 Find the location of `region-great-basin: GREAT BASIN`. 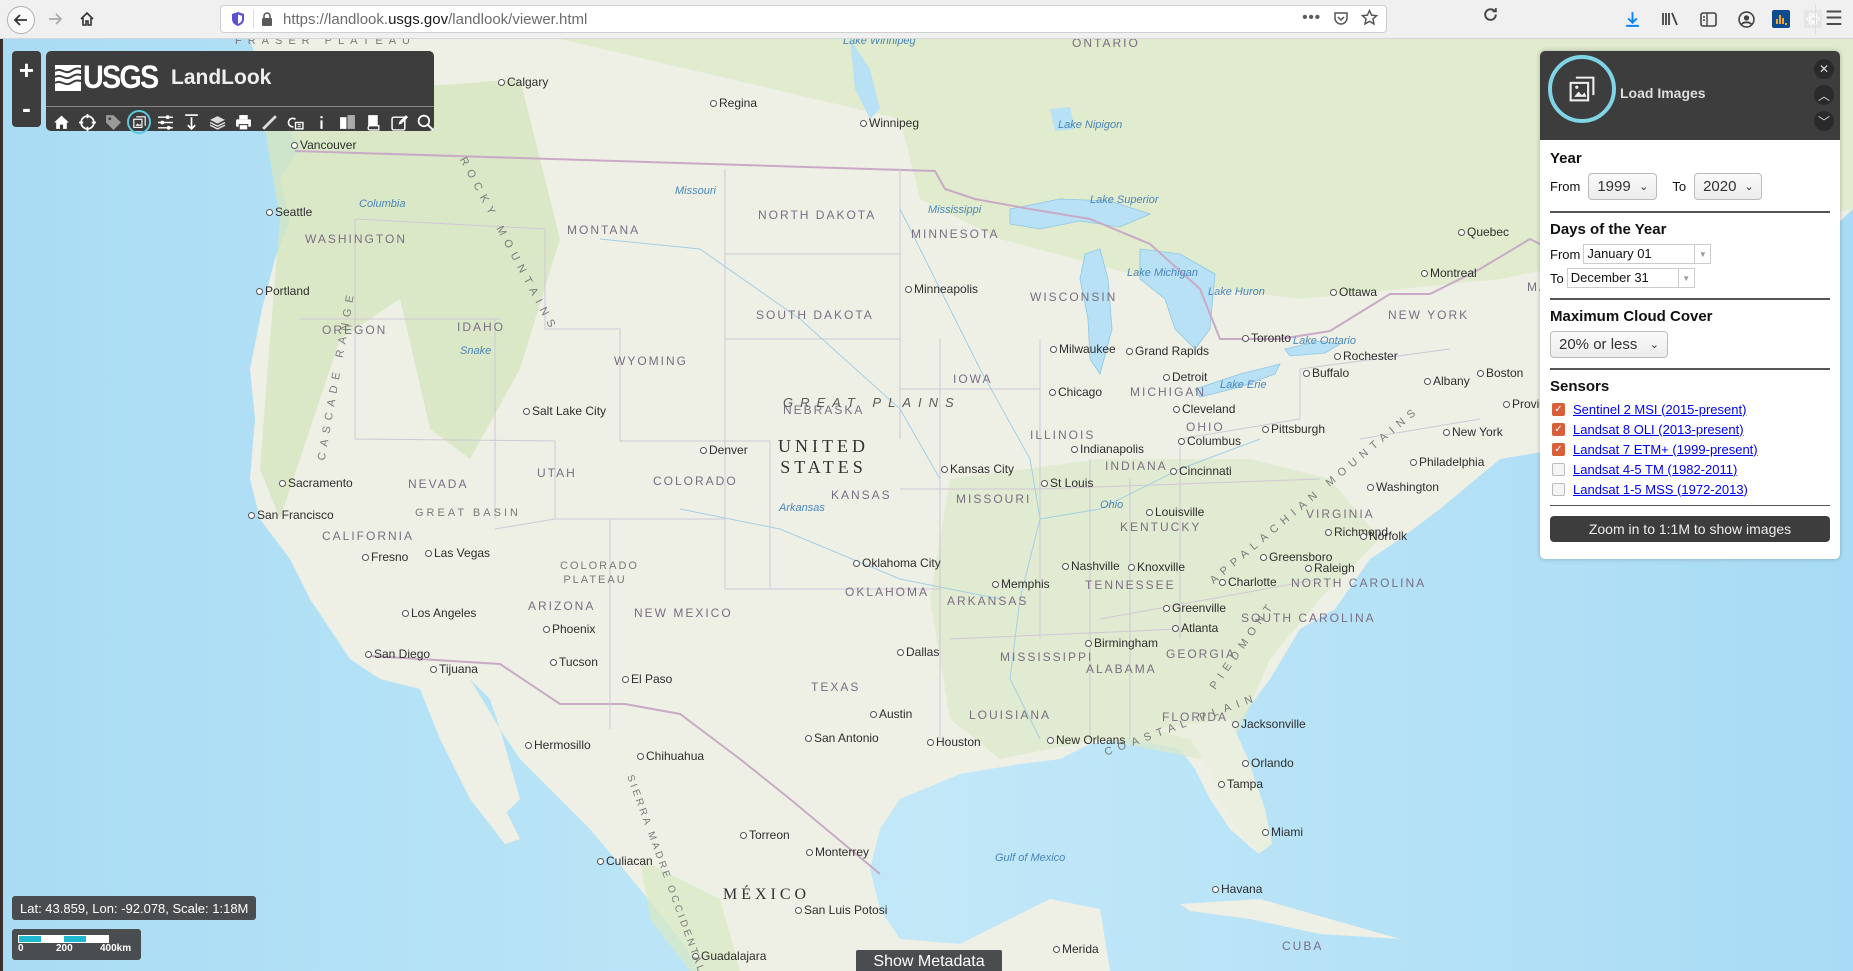

region-great-basin: GREAT BASIN is located at coordinates (468, 513).